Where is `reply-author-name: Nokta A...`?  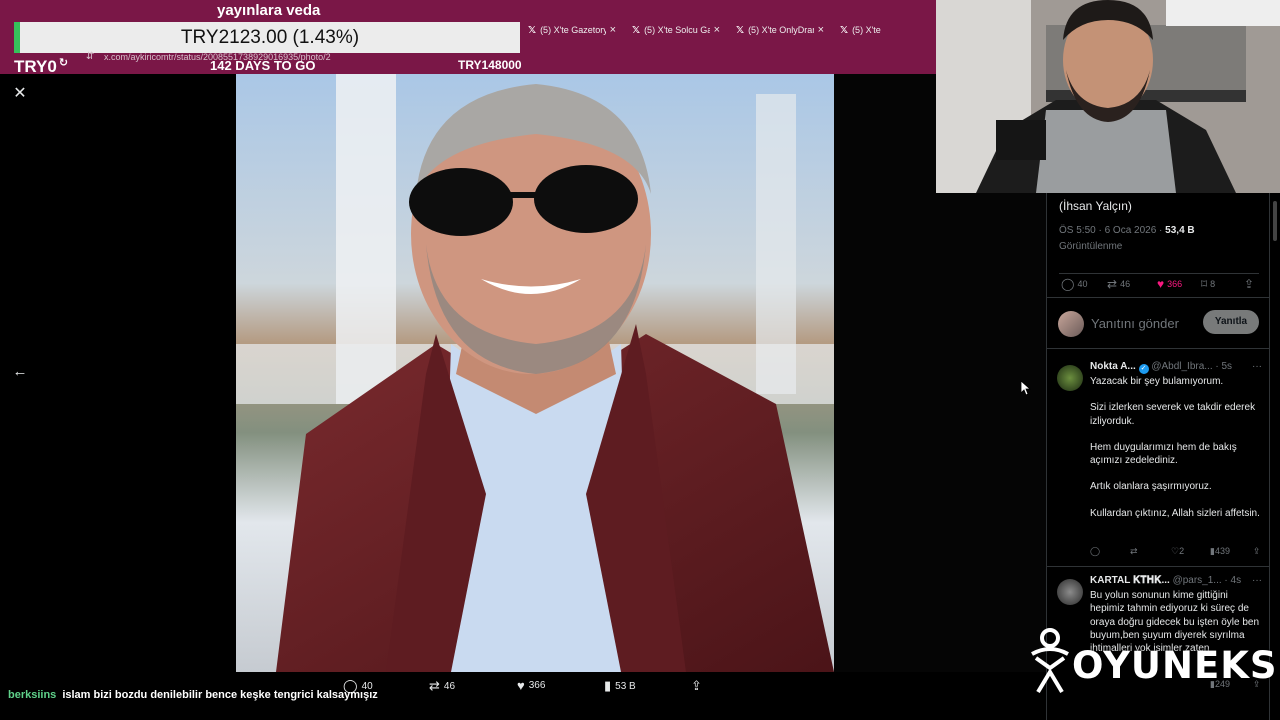
reply-author-name: Nokta A... is located at coordinates (1113, 366).